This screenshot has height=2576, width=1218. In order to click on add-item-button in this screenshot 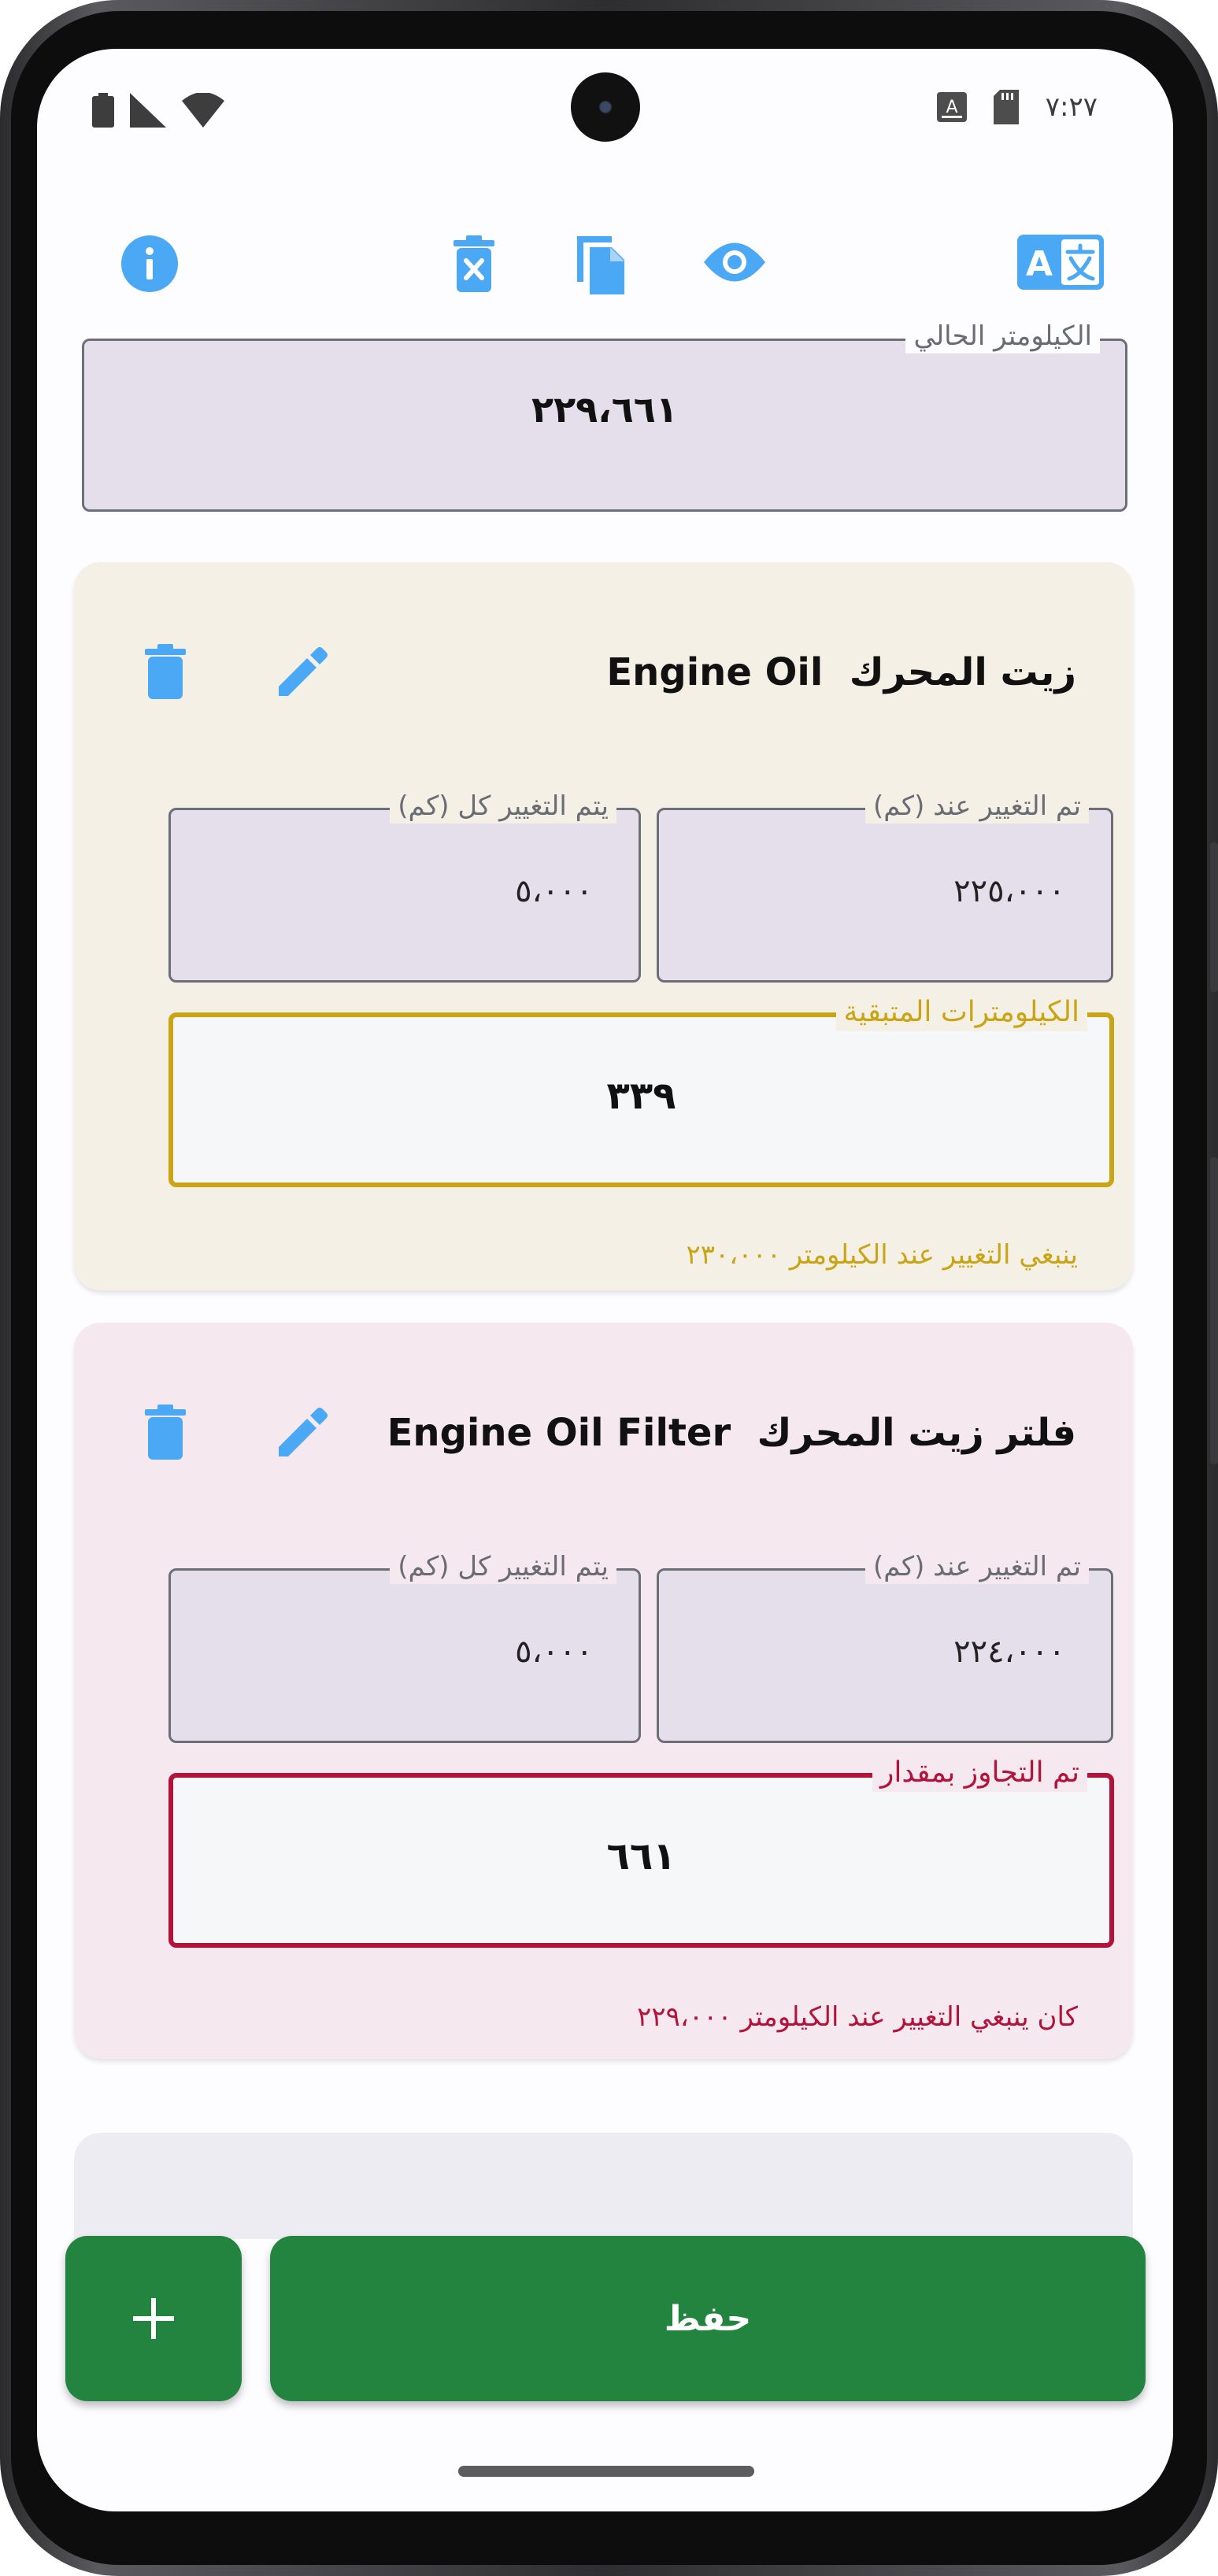, I will do `click(153, 2318)`.